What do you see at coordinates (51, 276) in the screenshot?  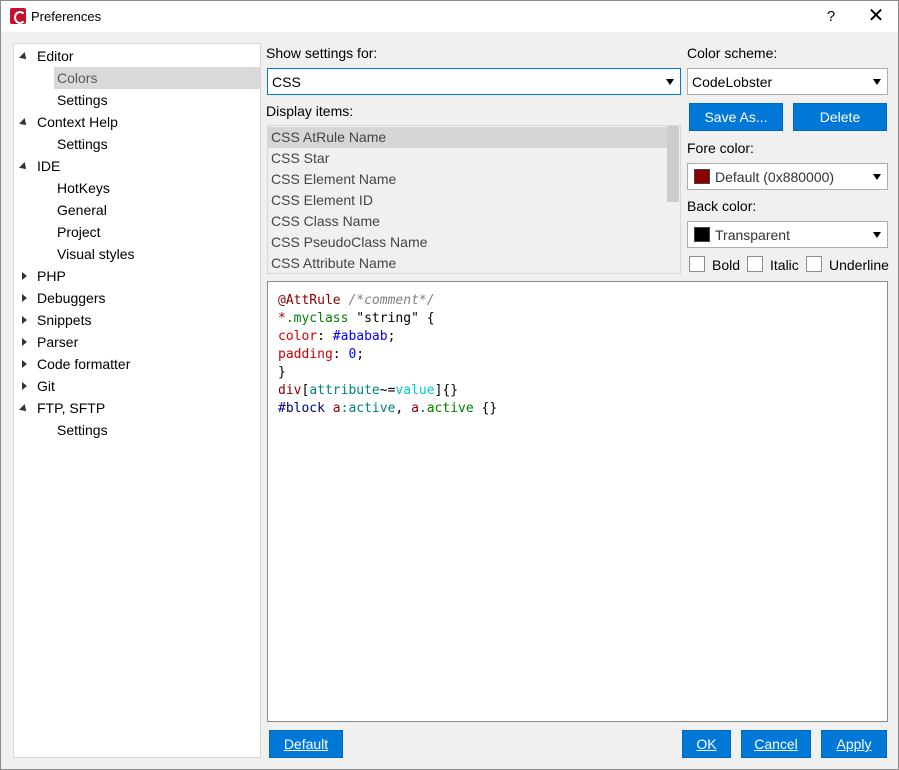 I see `tree-item-label: PHP` at bounding box center [51, 276].